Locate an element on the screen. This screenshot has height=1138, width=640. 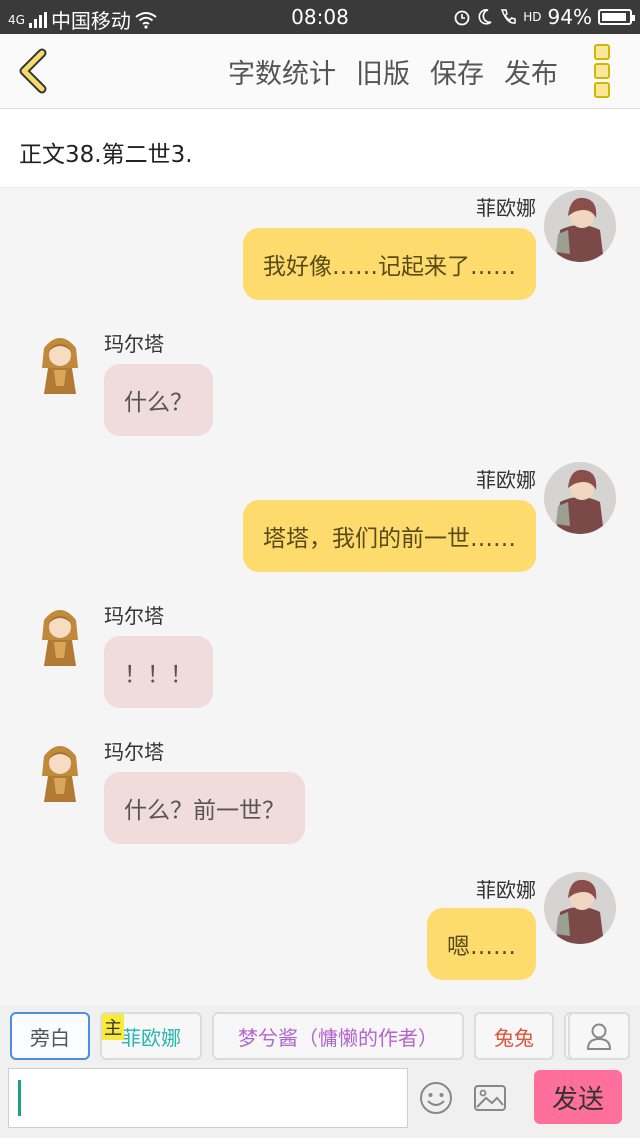
battery-level is located at coordinates (614, 17).